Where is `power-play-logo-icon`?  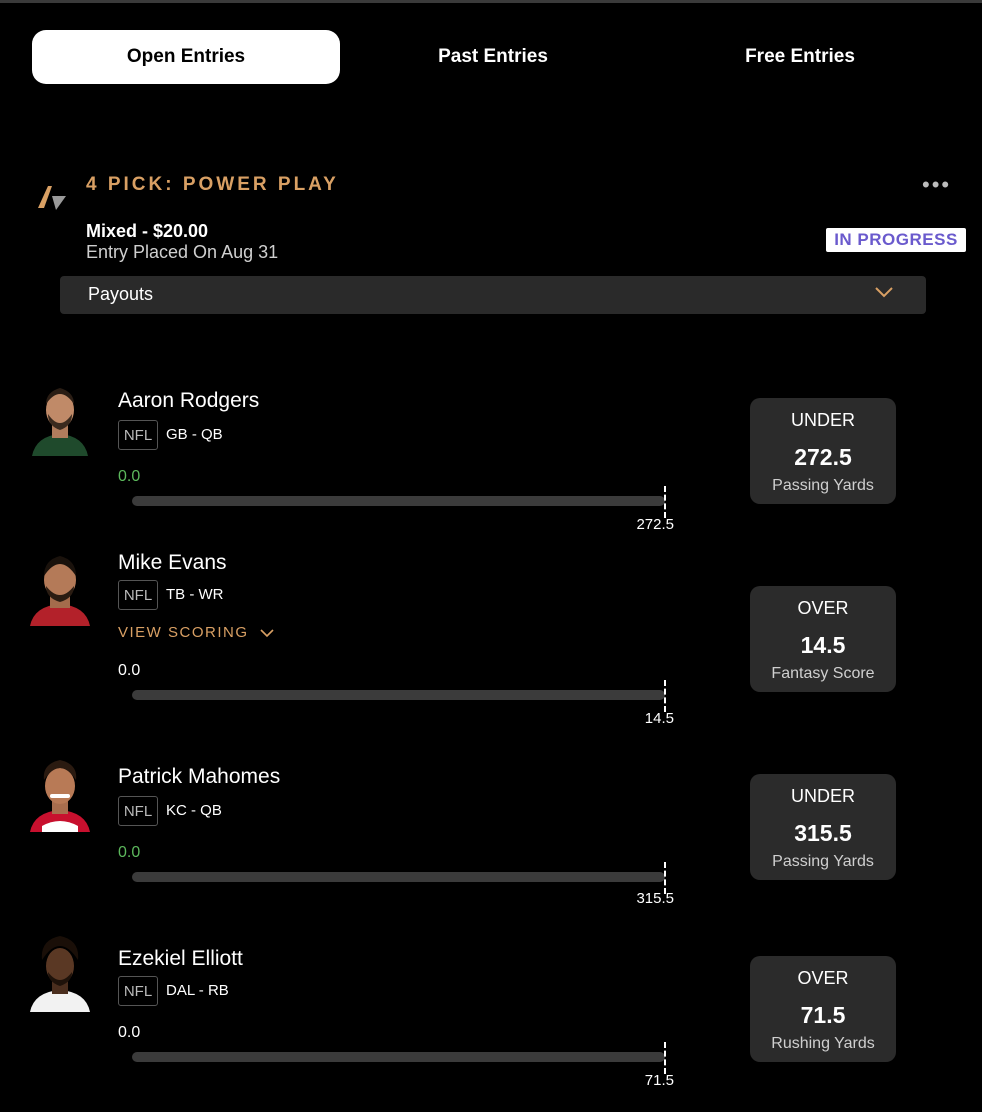 power-play-logo-icon is located at coordinates (52, 198).